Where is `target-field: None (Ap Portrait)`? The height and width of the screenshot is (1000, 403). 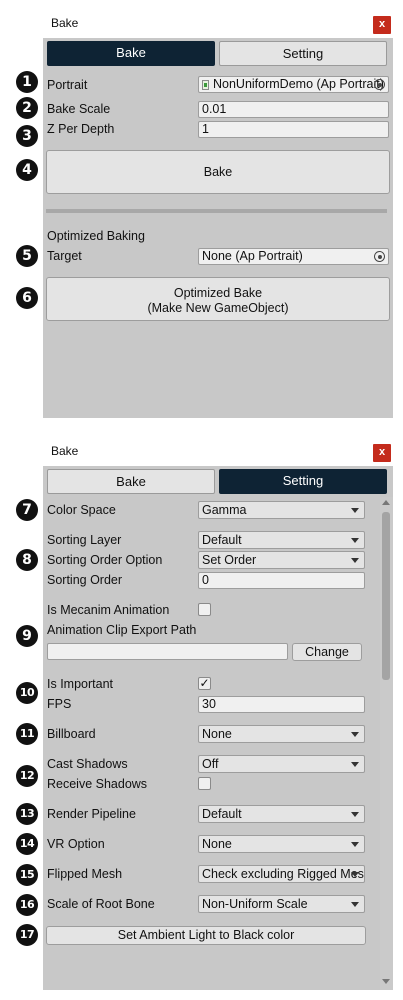
target-field: None (Ap Portrait) is located at coordinates (293, 256).